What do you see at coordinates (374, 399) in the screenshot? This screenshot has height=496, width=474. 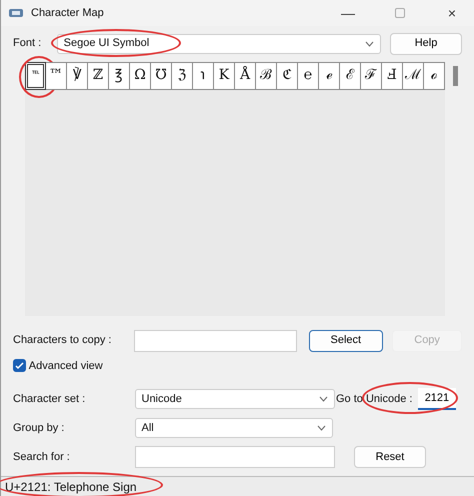 I see `field-label: Go to Unicode :` at bounding box center [374, 399].